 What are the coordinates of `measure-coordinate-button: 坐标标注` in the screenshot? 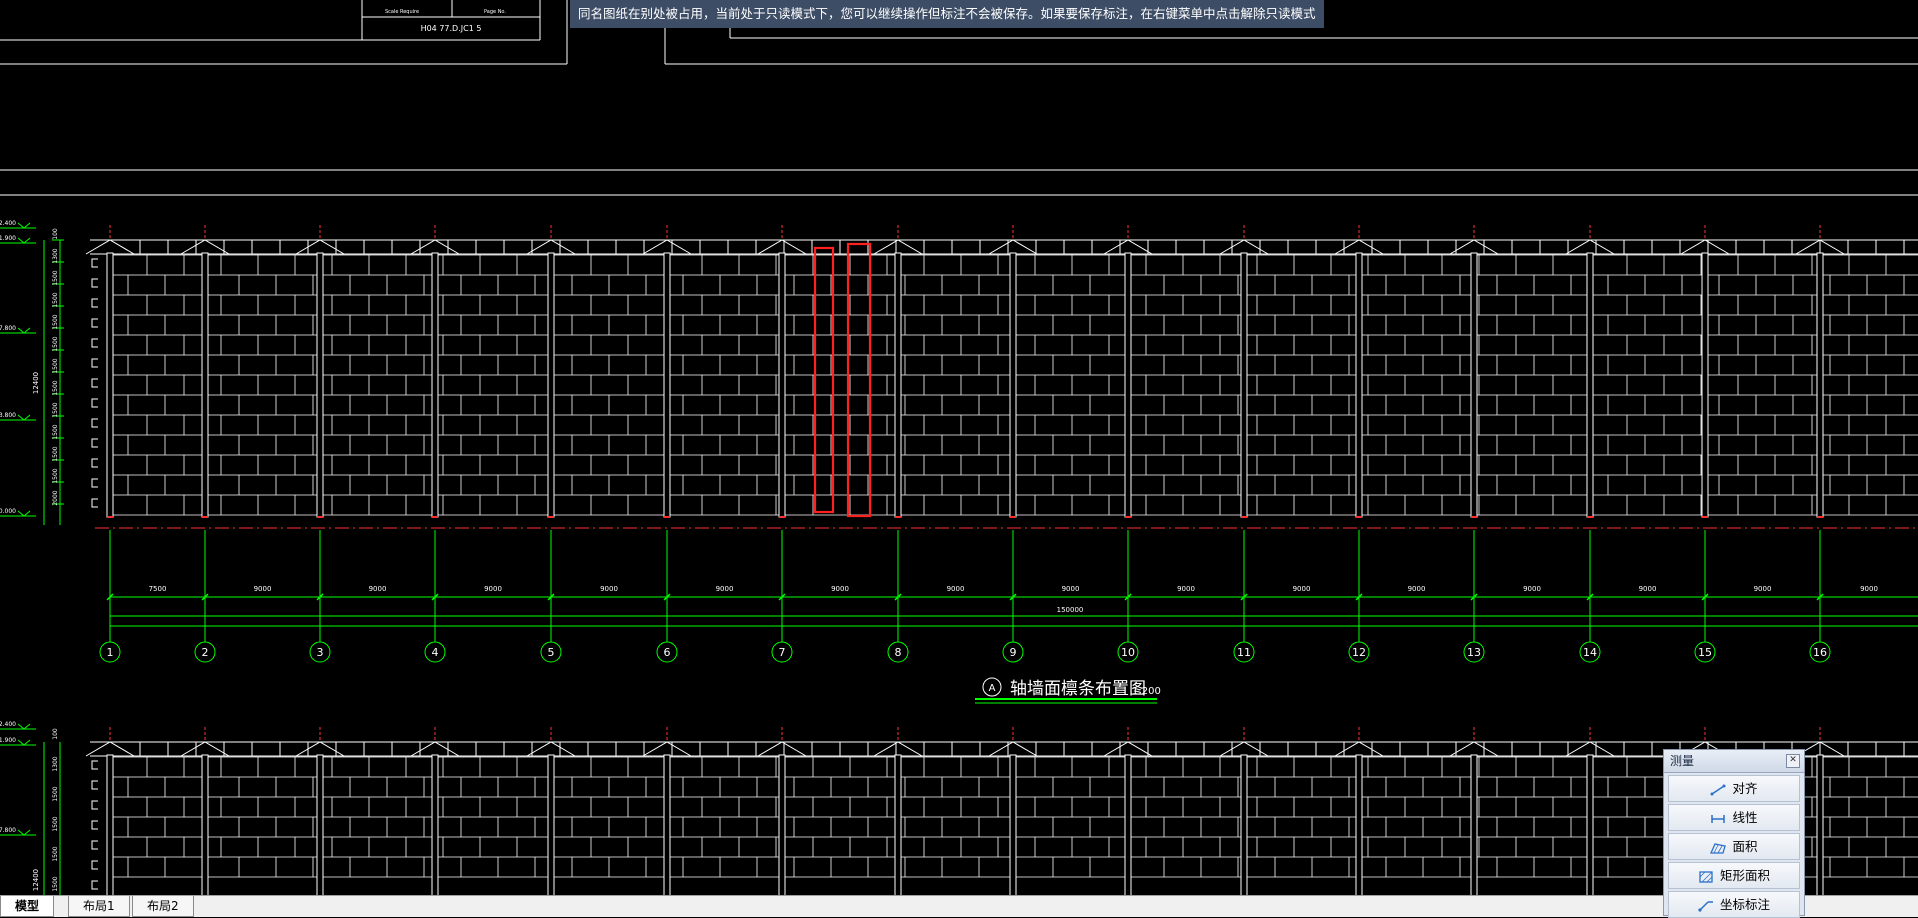 It's located at (1734, 904).